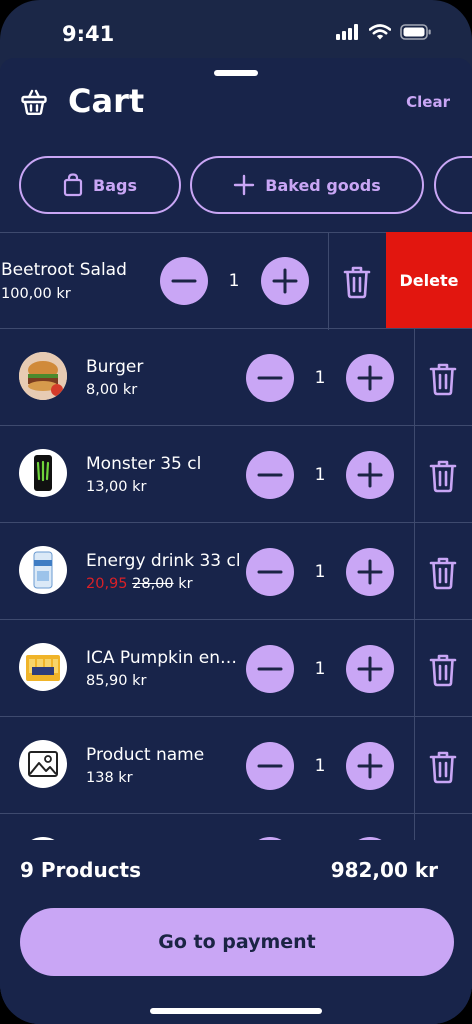 The width and height of the screenshot is (472, 1024). What do you see at coordinates (236, 765) in the screenshot?
I see `cart-item: Product name 138 kr 1` at bounding box center [236, 765].